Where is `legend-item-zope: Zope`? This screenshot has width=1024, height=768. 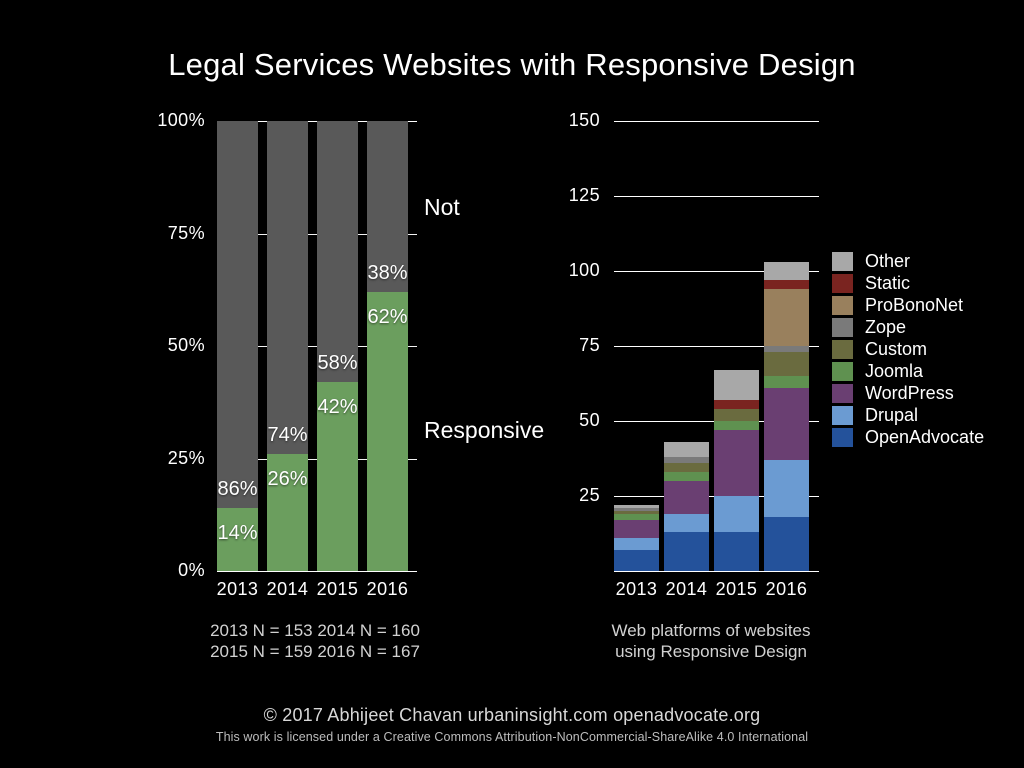
legend-item-zope: Zope is located at coordinates (908, 327).